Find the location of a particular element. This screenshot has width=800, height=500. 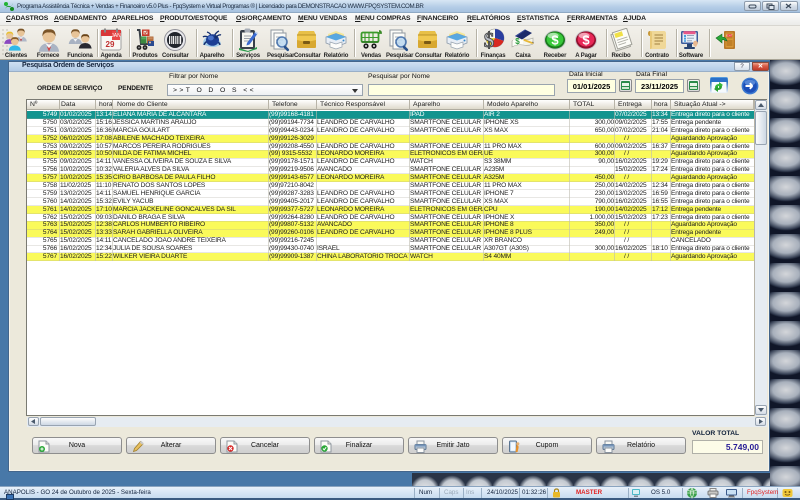

svg-text: 29 is located at coordinates (110, 44).